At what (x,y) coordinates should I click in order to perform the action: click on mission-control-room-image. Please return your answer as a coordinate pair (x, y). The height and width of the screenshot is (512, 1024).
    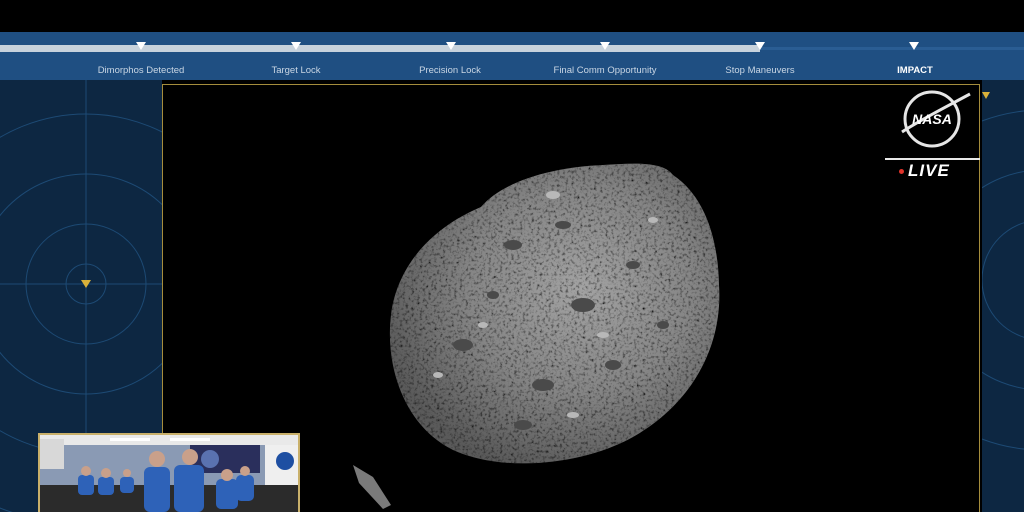
    Looking at the image, I should click on (169, 473).